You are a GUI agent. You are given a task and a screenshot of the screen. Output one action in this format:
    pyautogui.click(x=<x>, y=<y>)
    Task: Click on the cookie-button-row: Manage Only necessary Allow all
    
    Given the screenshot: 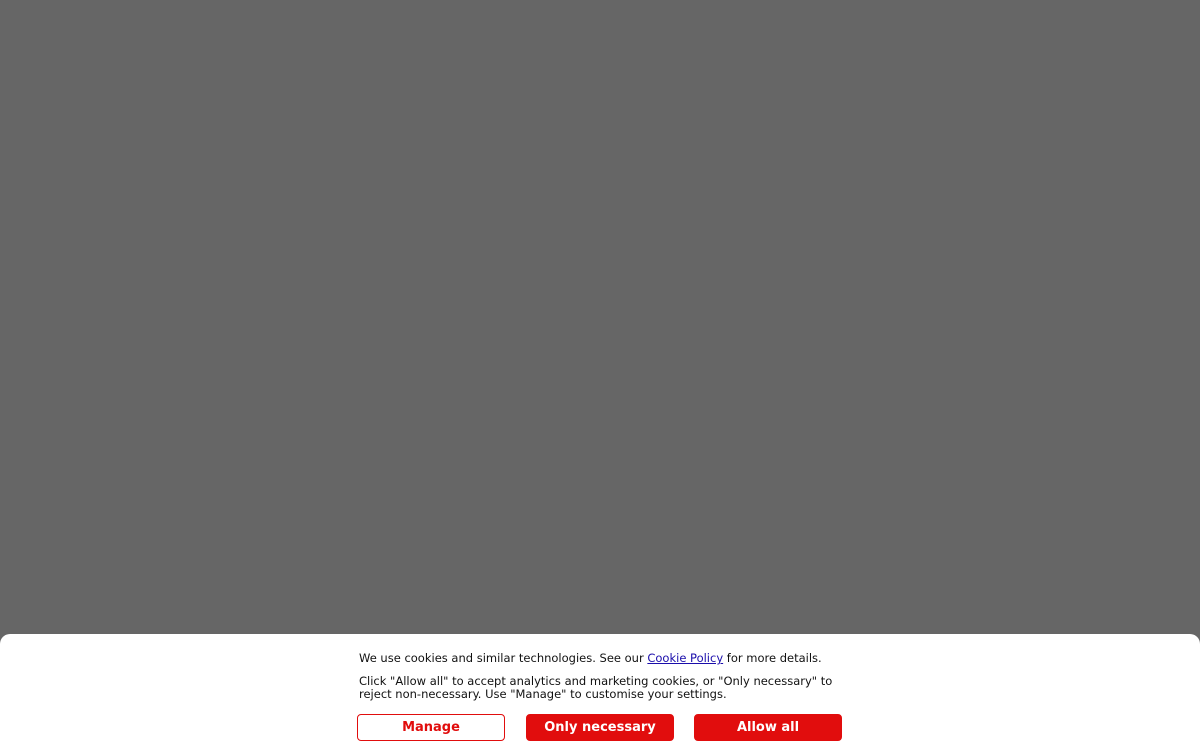 What is the action you would take?
    pyautogui.click(x=602, y=728)
    